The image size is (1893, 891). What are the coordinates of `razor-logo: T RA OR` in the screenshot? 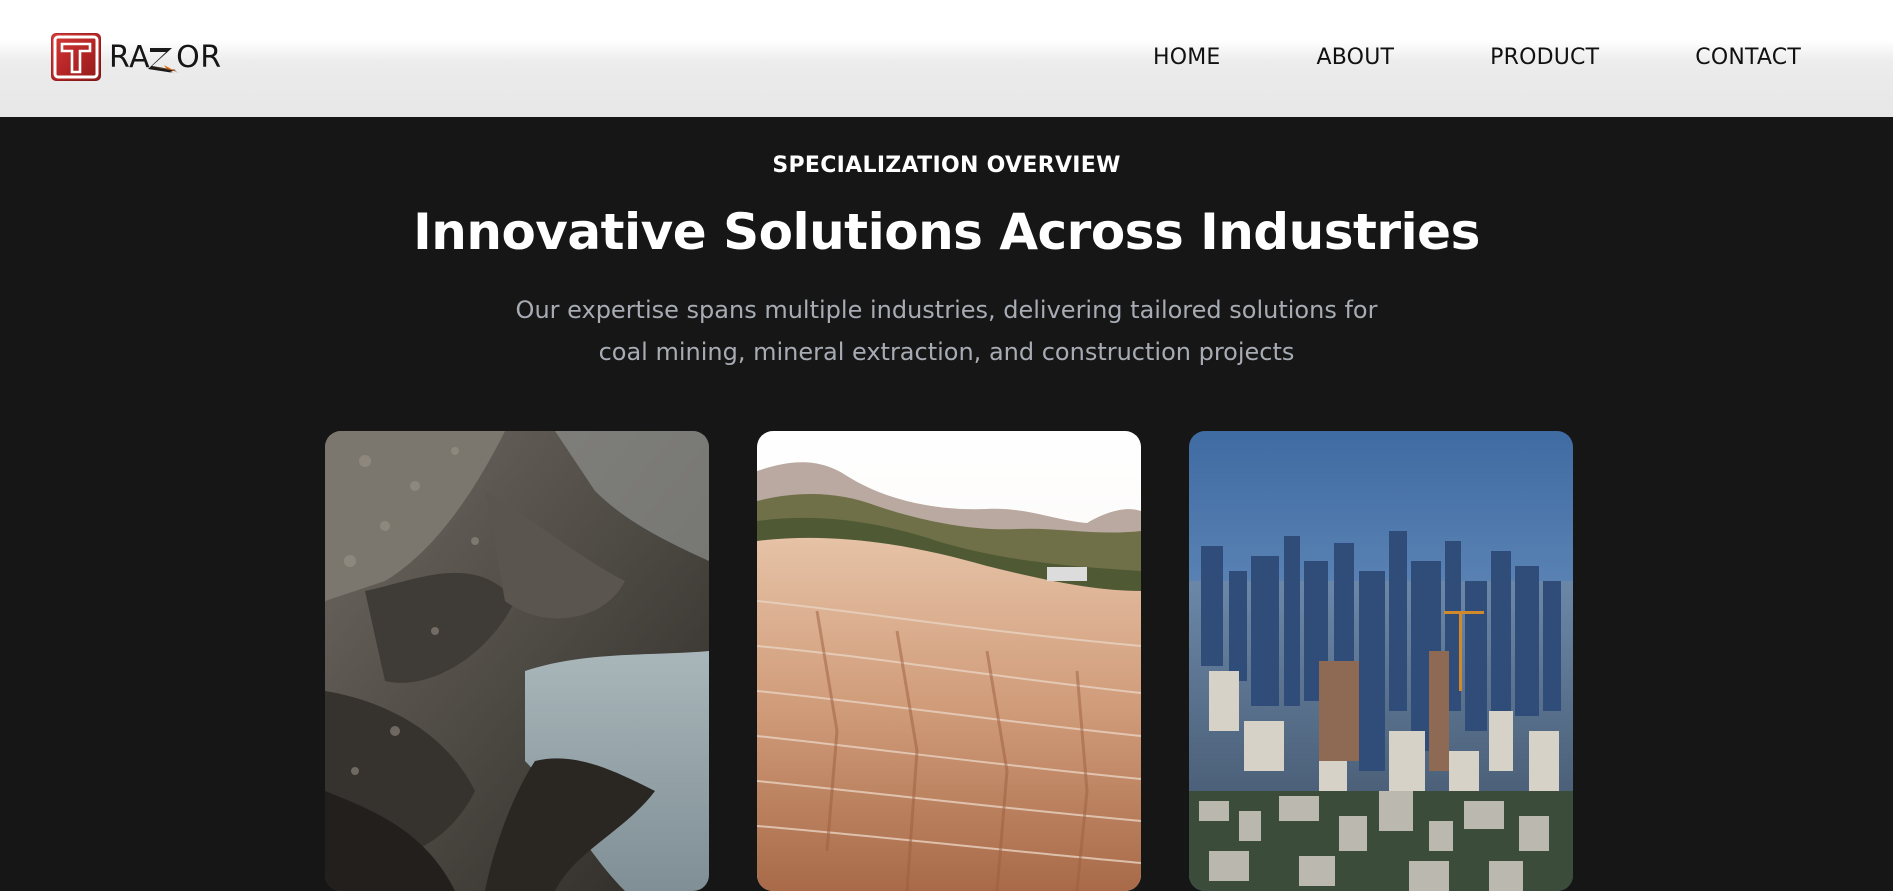 It's located at (136, 57).